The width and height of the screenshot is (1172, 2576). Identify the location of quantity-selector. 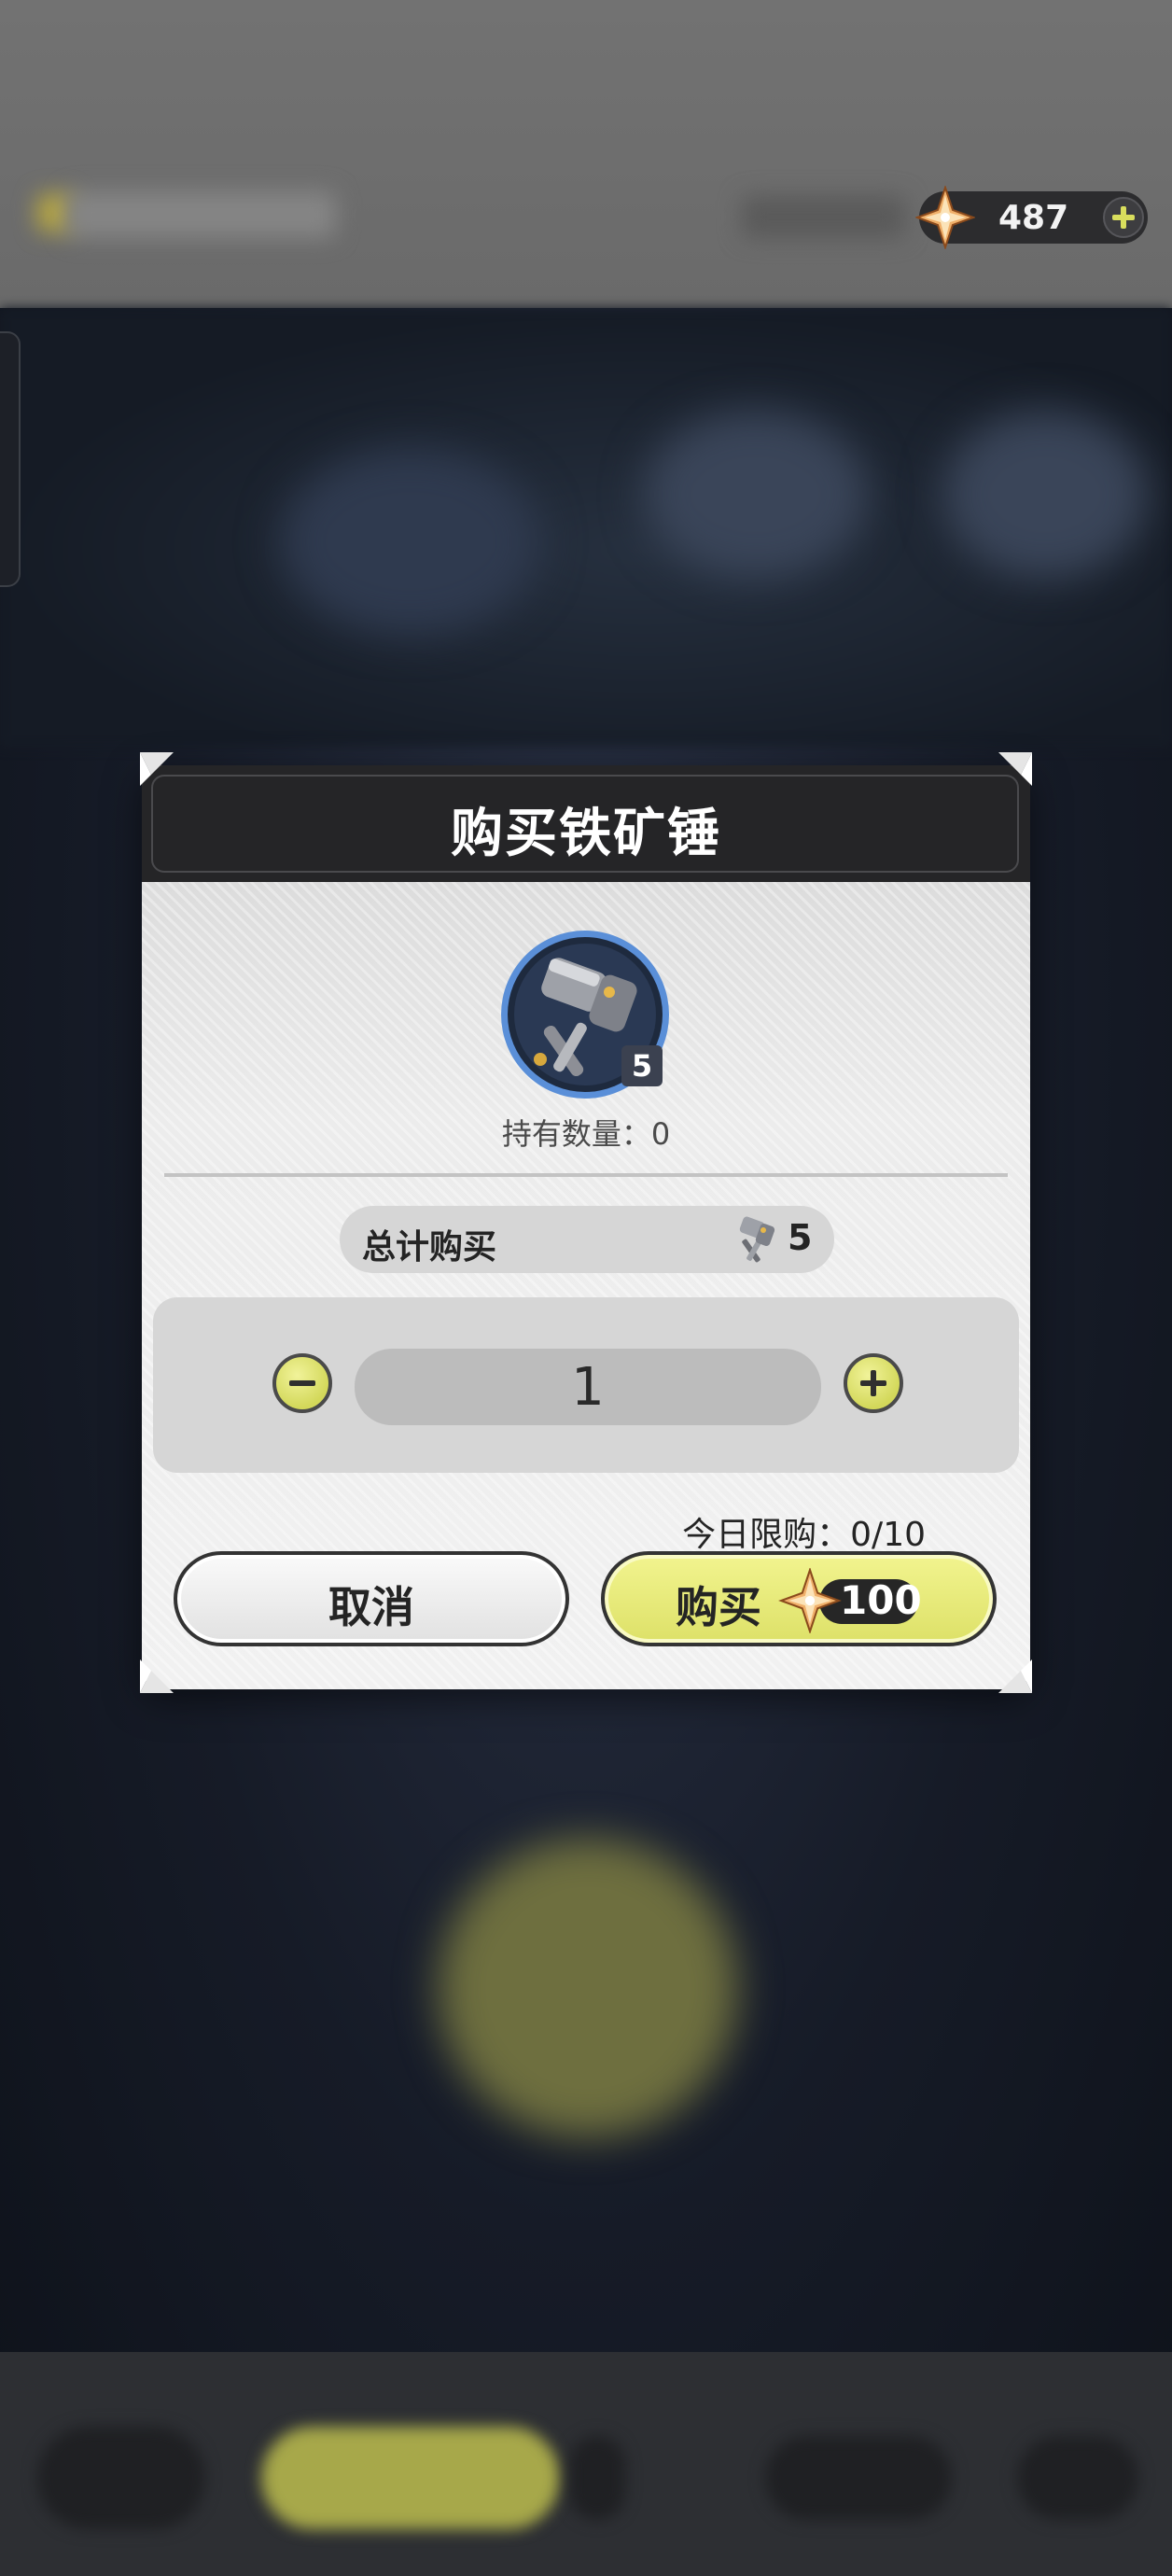
(586, 1385).